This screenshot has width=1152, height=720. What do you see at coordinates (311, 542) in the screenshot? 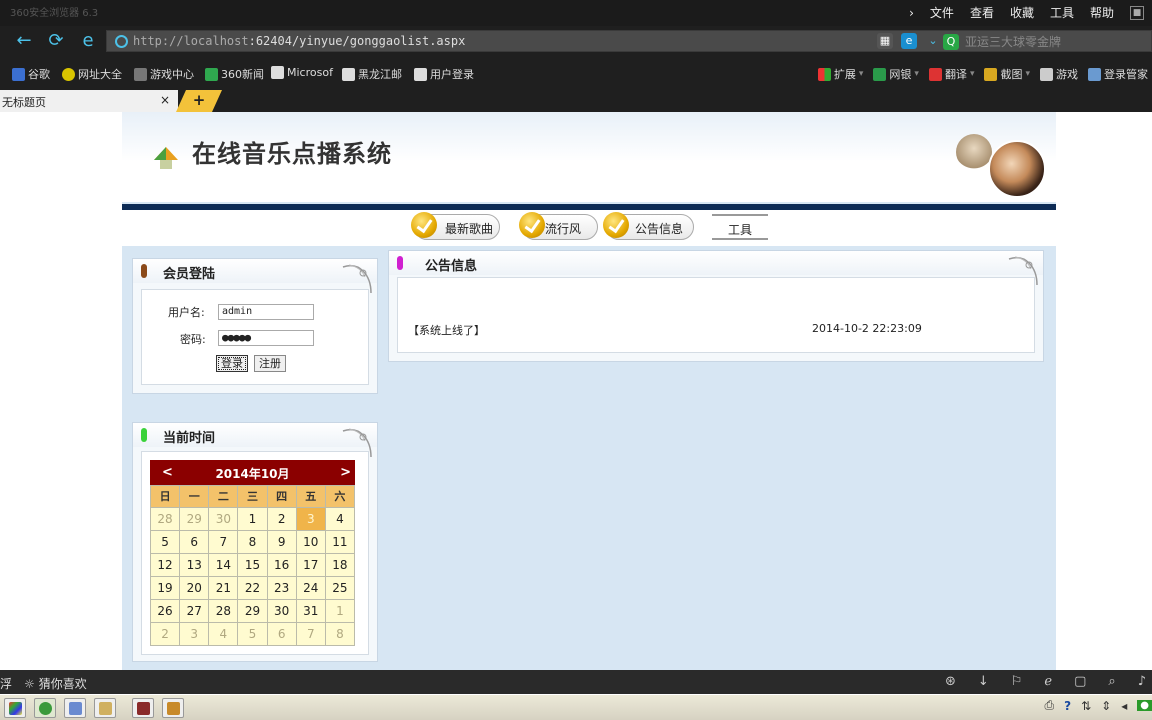
I see `calendar-day: 10` at bounding box center [311, 542].